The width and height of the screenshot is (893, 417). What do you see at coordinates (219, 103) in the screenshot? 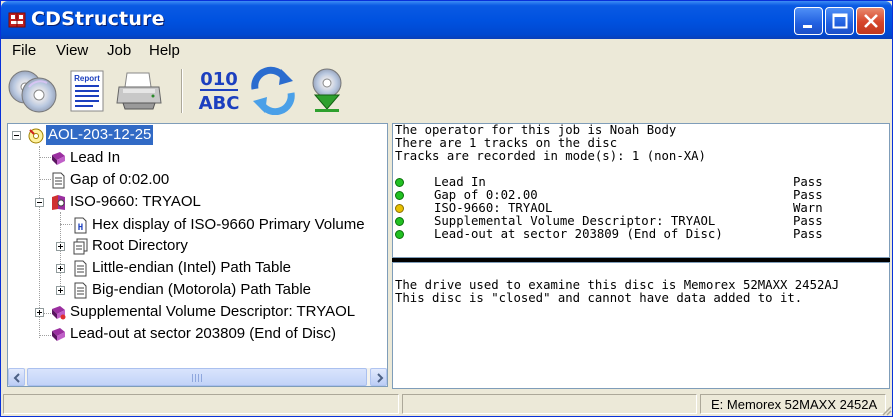
I see `binary-icon-bottom: ABC` at bounding box center [219, 103].